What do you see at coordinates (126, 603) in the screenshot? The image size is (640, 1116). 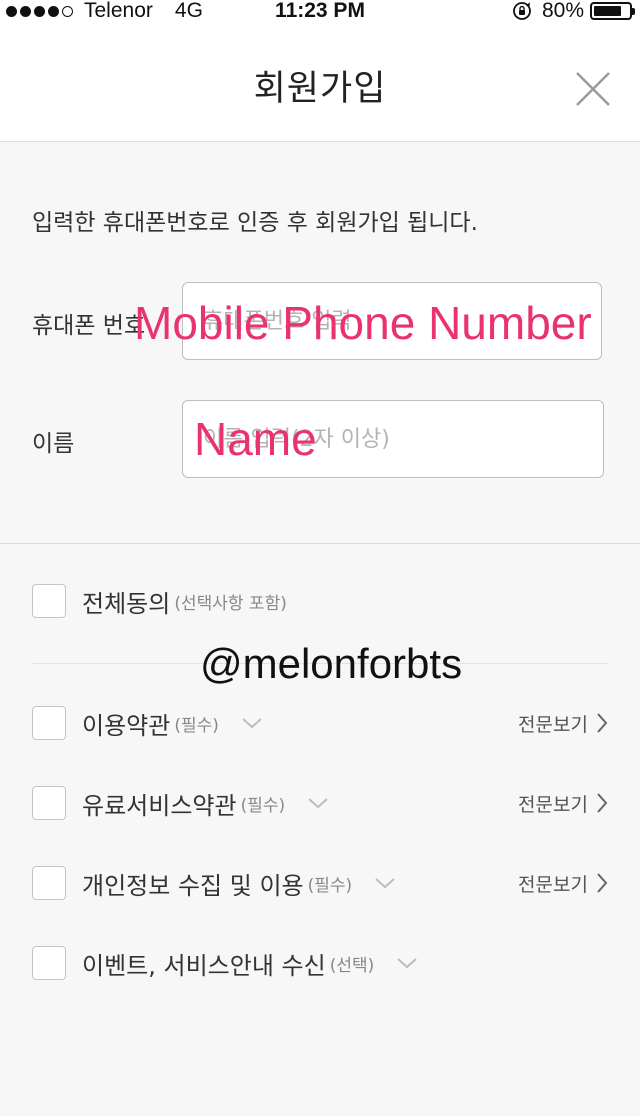 I see `agree-all-label: 전체동의` at bounding box center [126, 603].